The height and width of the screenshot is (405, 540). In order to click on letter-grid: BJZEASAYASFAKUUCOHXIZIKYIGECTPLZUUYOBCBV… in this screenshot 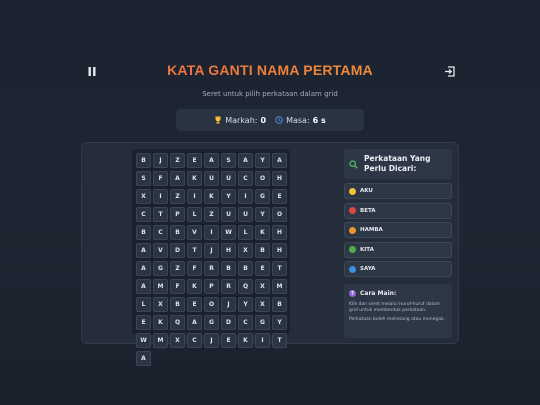, I will do `click(211, 259)`.